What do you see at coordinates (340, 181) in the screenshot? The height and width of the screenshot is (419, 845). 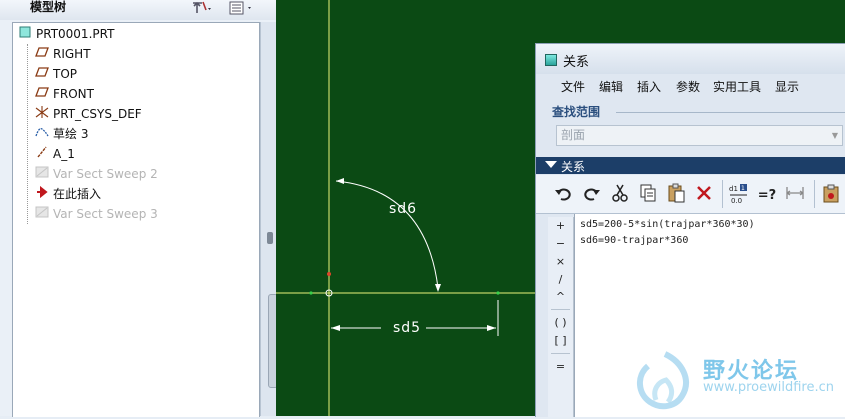 I see `angle-arrow-start` at bounding box center [340, 181].